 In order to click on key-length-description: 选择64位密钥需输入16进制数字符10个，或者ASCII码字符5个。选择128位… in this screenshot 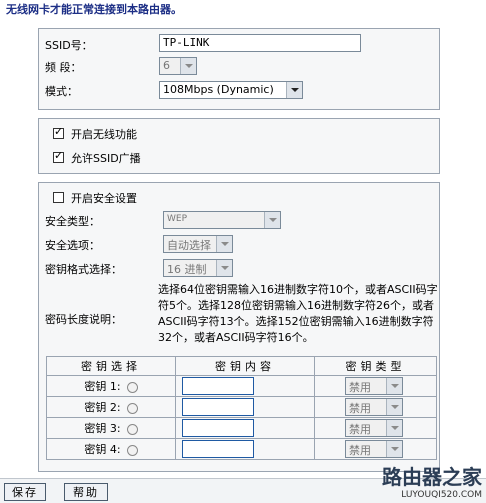, I will do `click(298, 313)`.